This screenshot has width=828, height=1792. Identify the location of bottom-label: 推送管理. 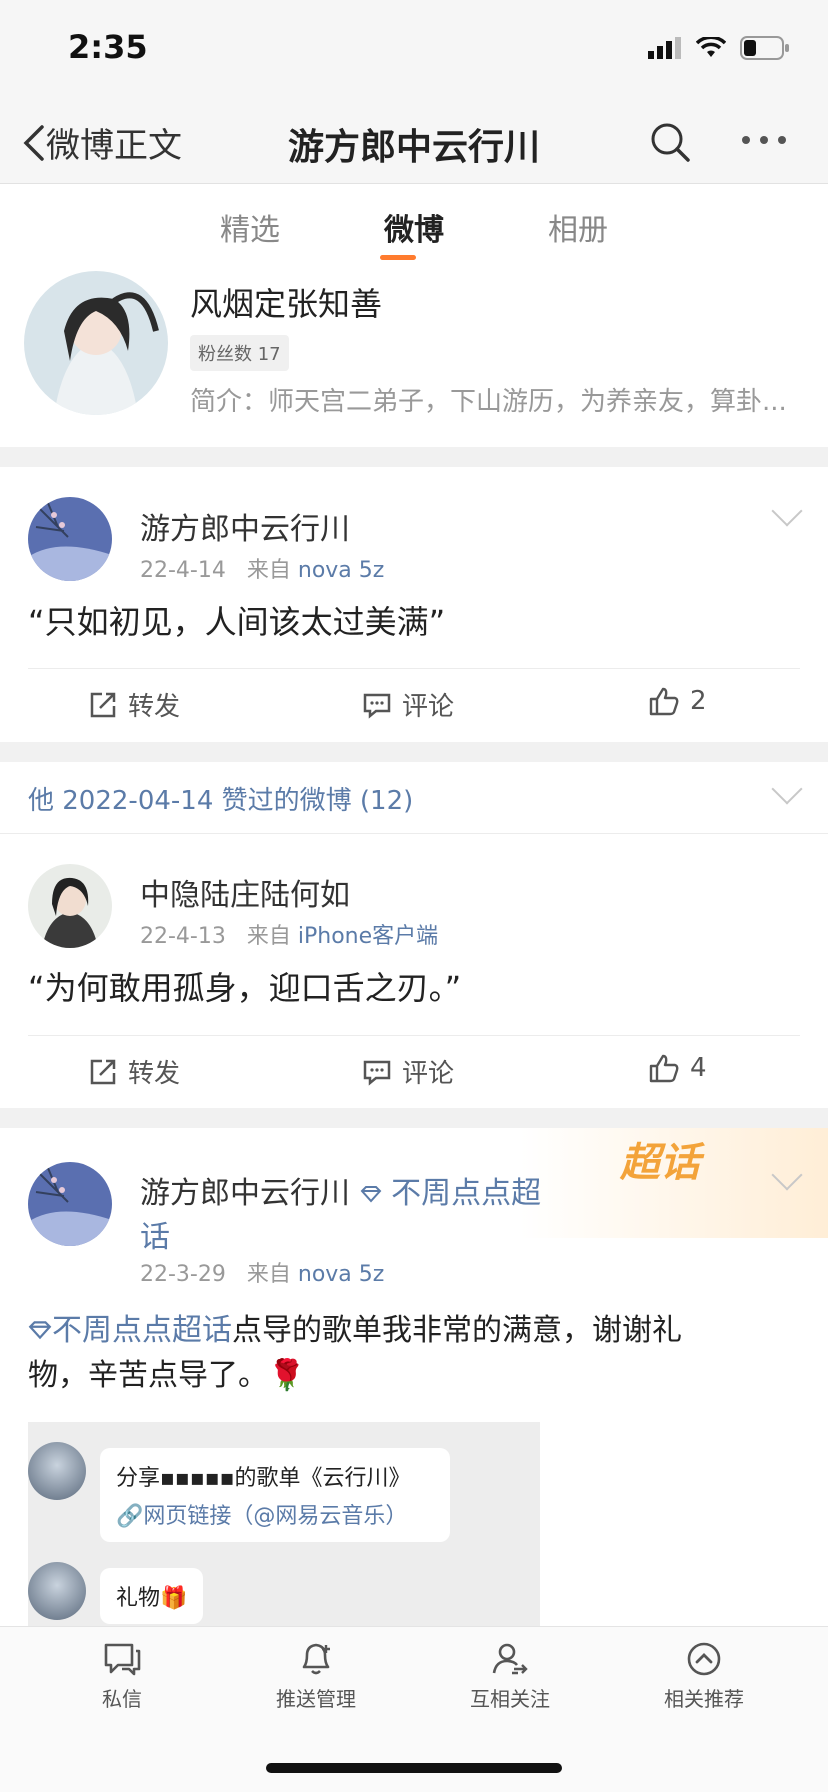
(316, 1699).